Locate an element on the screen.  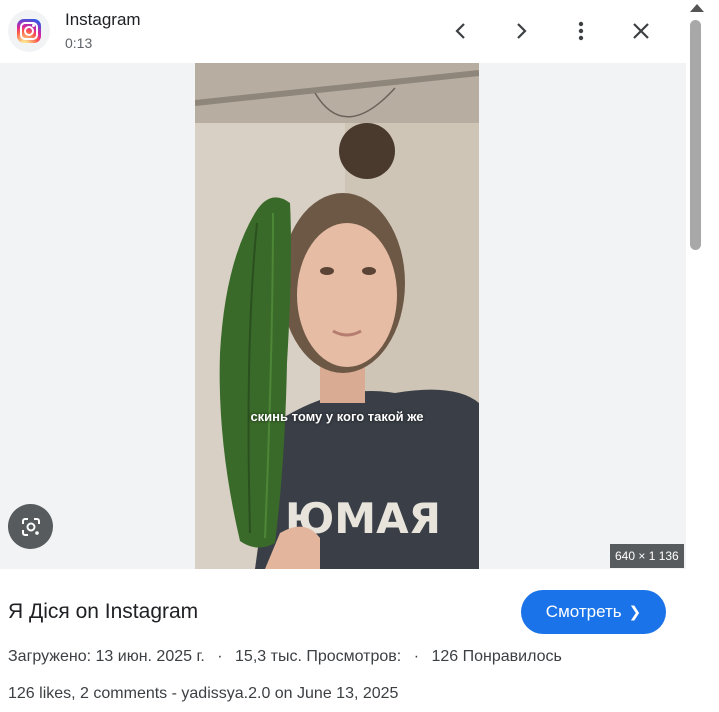
video-caption-overlay: скинь тому у кого такой же is located at coordinates (337, 416).